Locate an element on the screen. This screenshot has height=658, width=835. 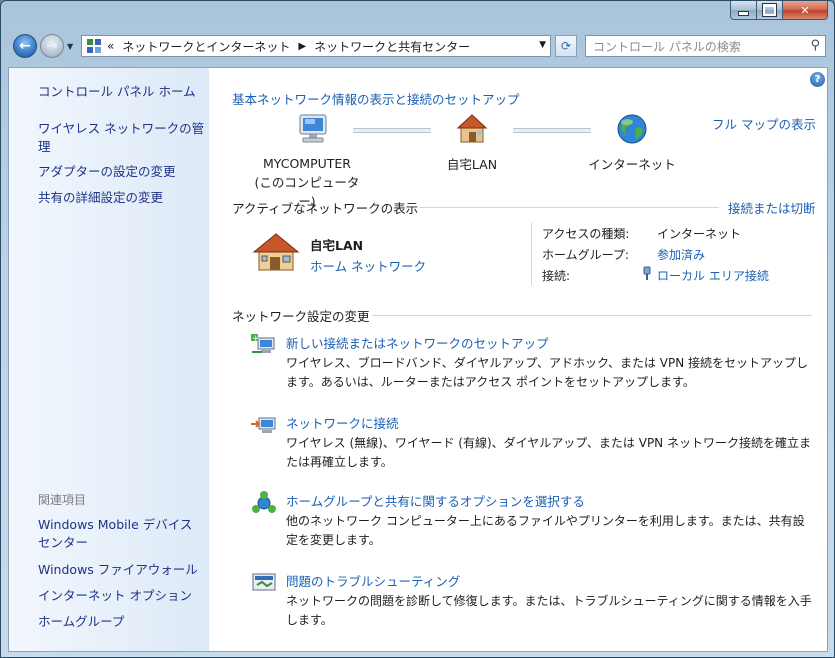
search-icon: ⚲ is located at coordinates (815, 45).